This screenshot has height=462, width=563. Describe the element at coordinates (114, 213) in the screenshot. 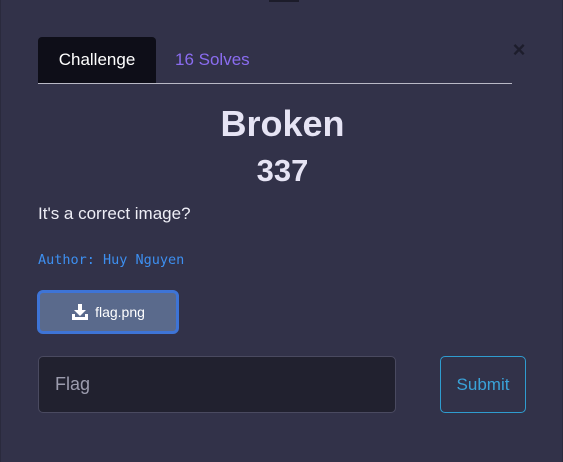

I see `challenge-description: It's a correct image?` at that location.